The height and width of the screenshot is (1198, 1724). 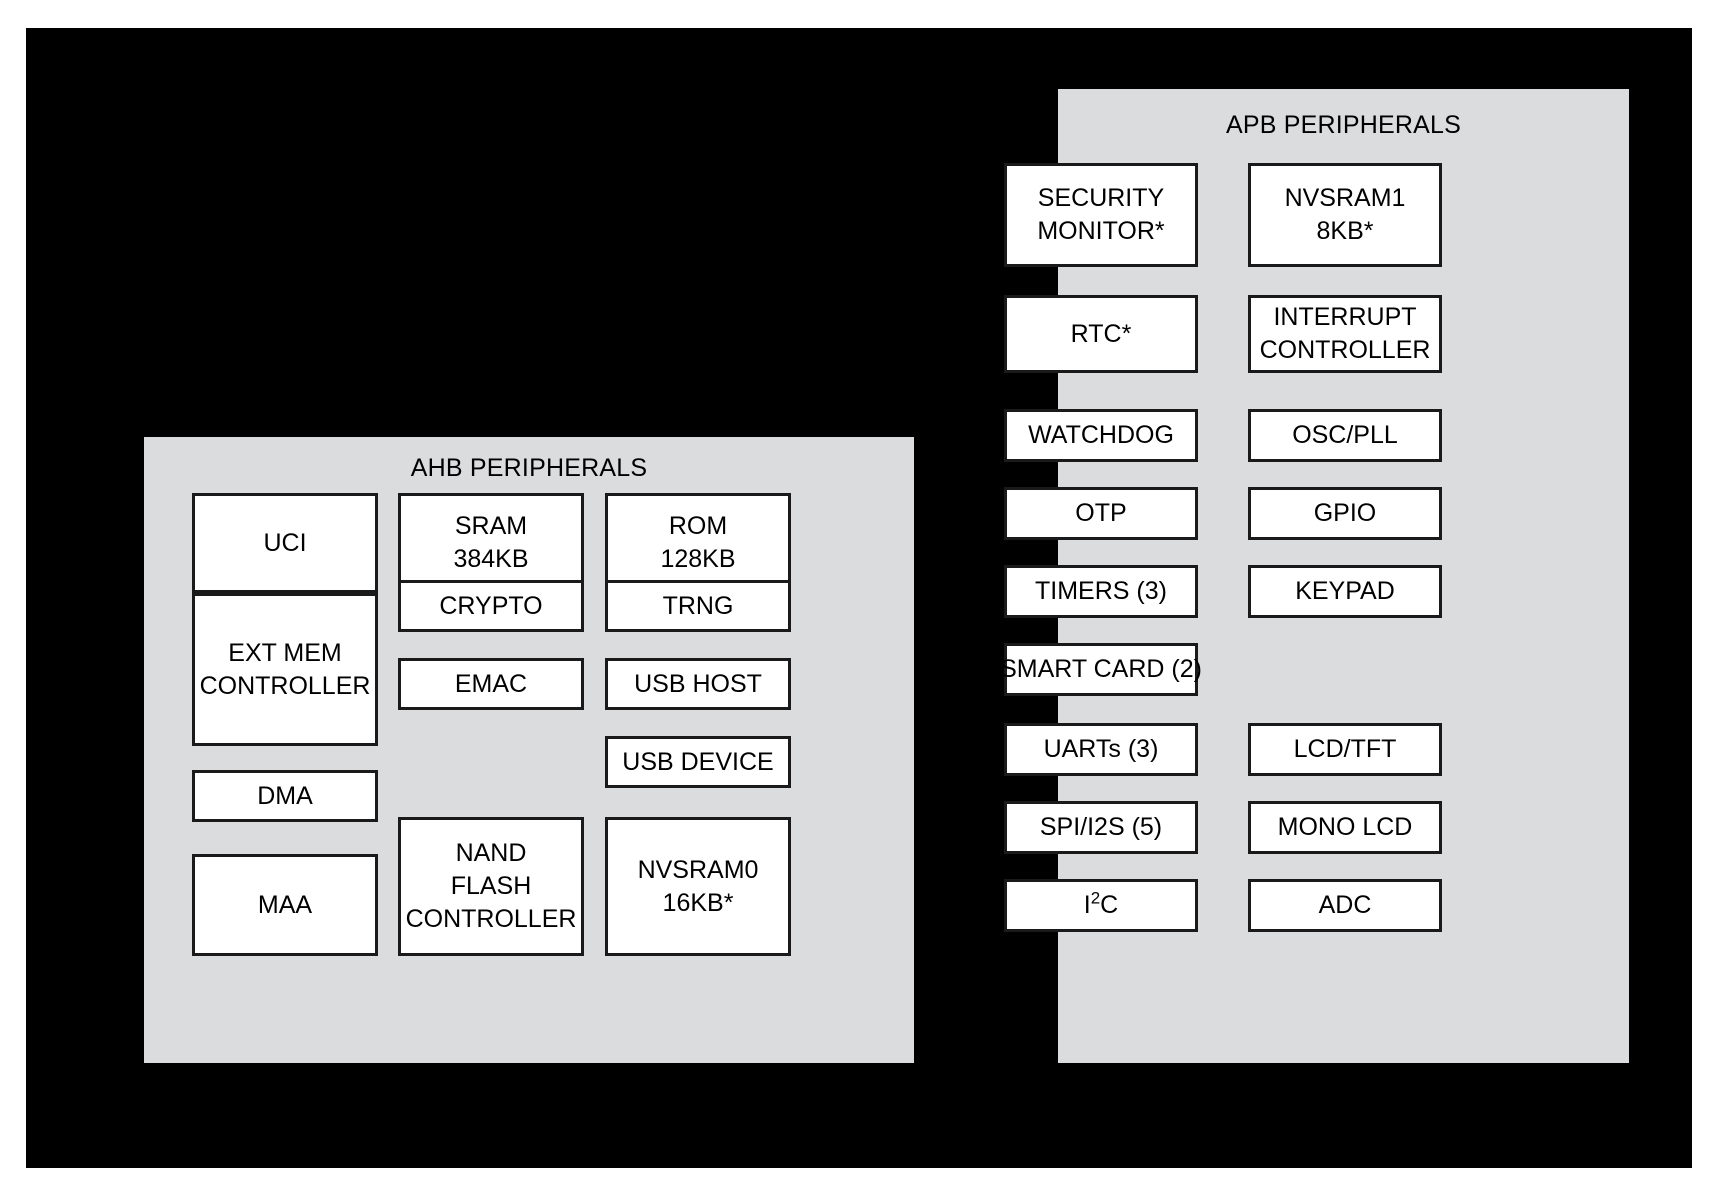 I want to click on block-mono-lcd-line1: MONO LCD, so click(x=1345, y=827).